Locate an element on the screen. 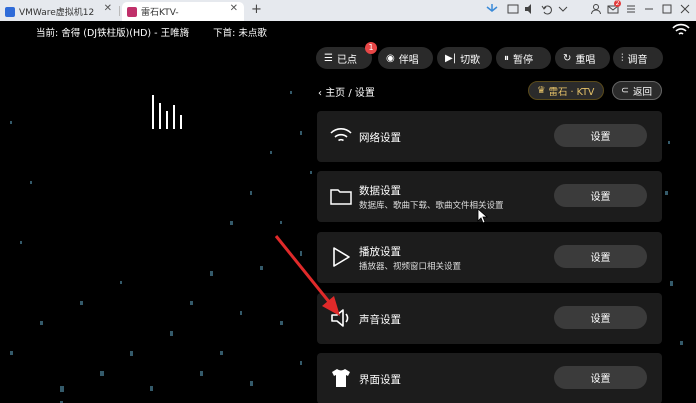 This screenshot has height=403, width=696. accompaniment-label: 伴唱 is located at coordinates (408, 60).